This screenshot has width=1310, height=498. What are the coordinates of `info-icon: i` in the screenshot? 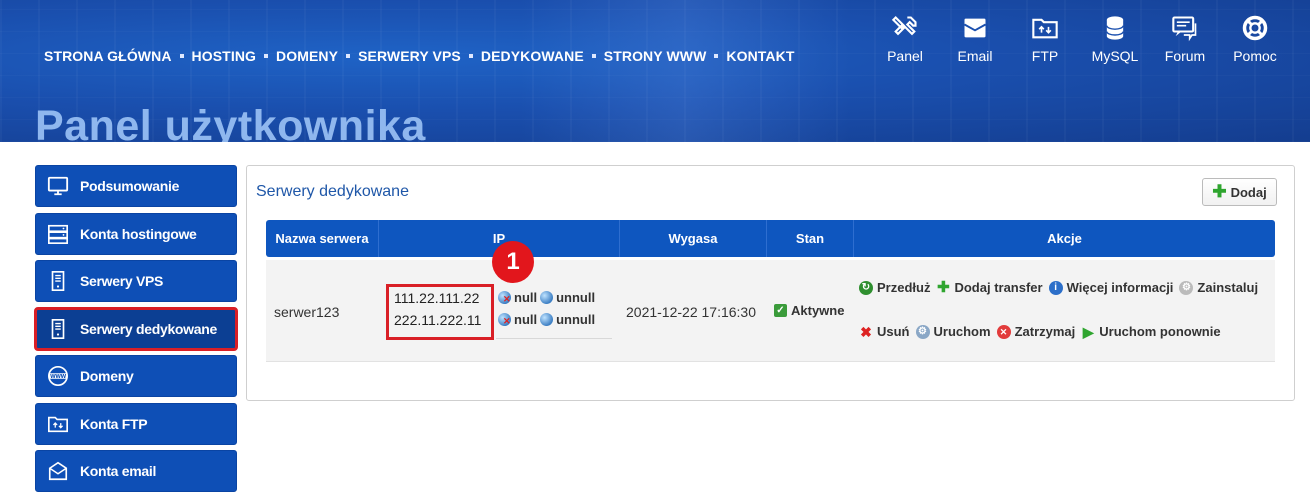 It's located at (1055, 287).